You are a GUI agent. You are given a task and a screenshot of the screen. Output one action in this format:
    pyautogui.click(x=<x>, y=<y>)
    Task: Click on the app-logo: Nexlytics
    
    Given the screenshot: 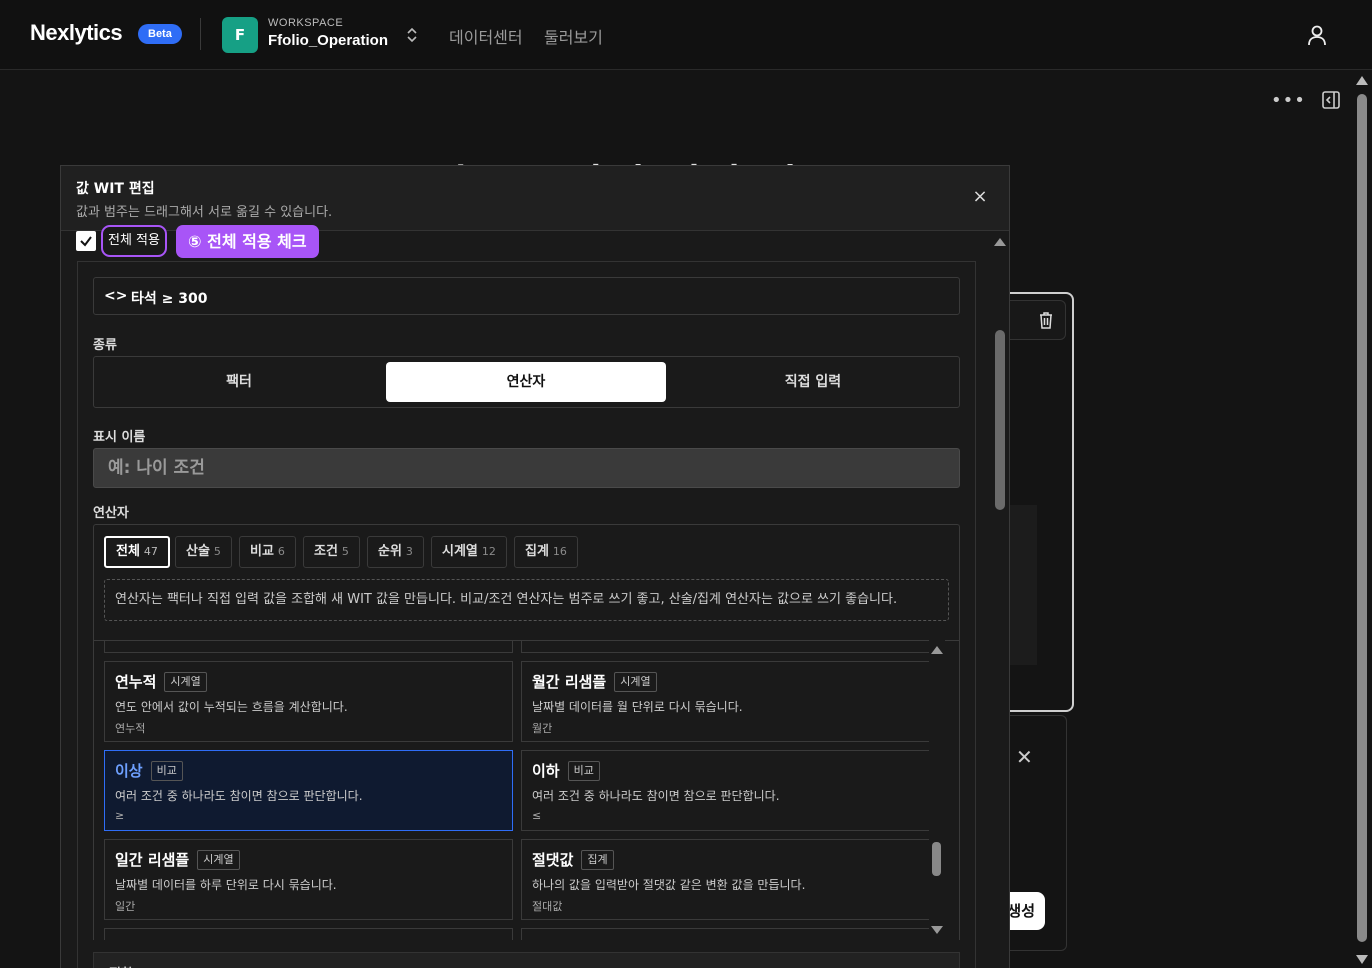 What is the action you would take?
    pyautogui.click(x=76, y=33)
    